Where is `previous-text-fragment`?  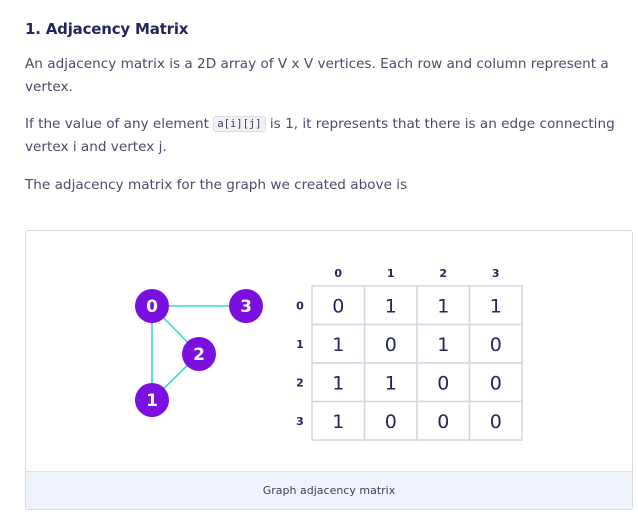
previous-text-fragment is located at coordinates (185, 0).